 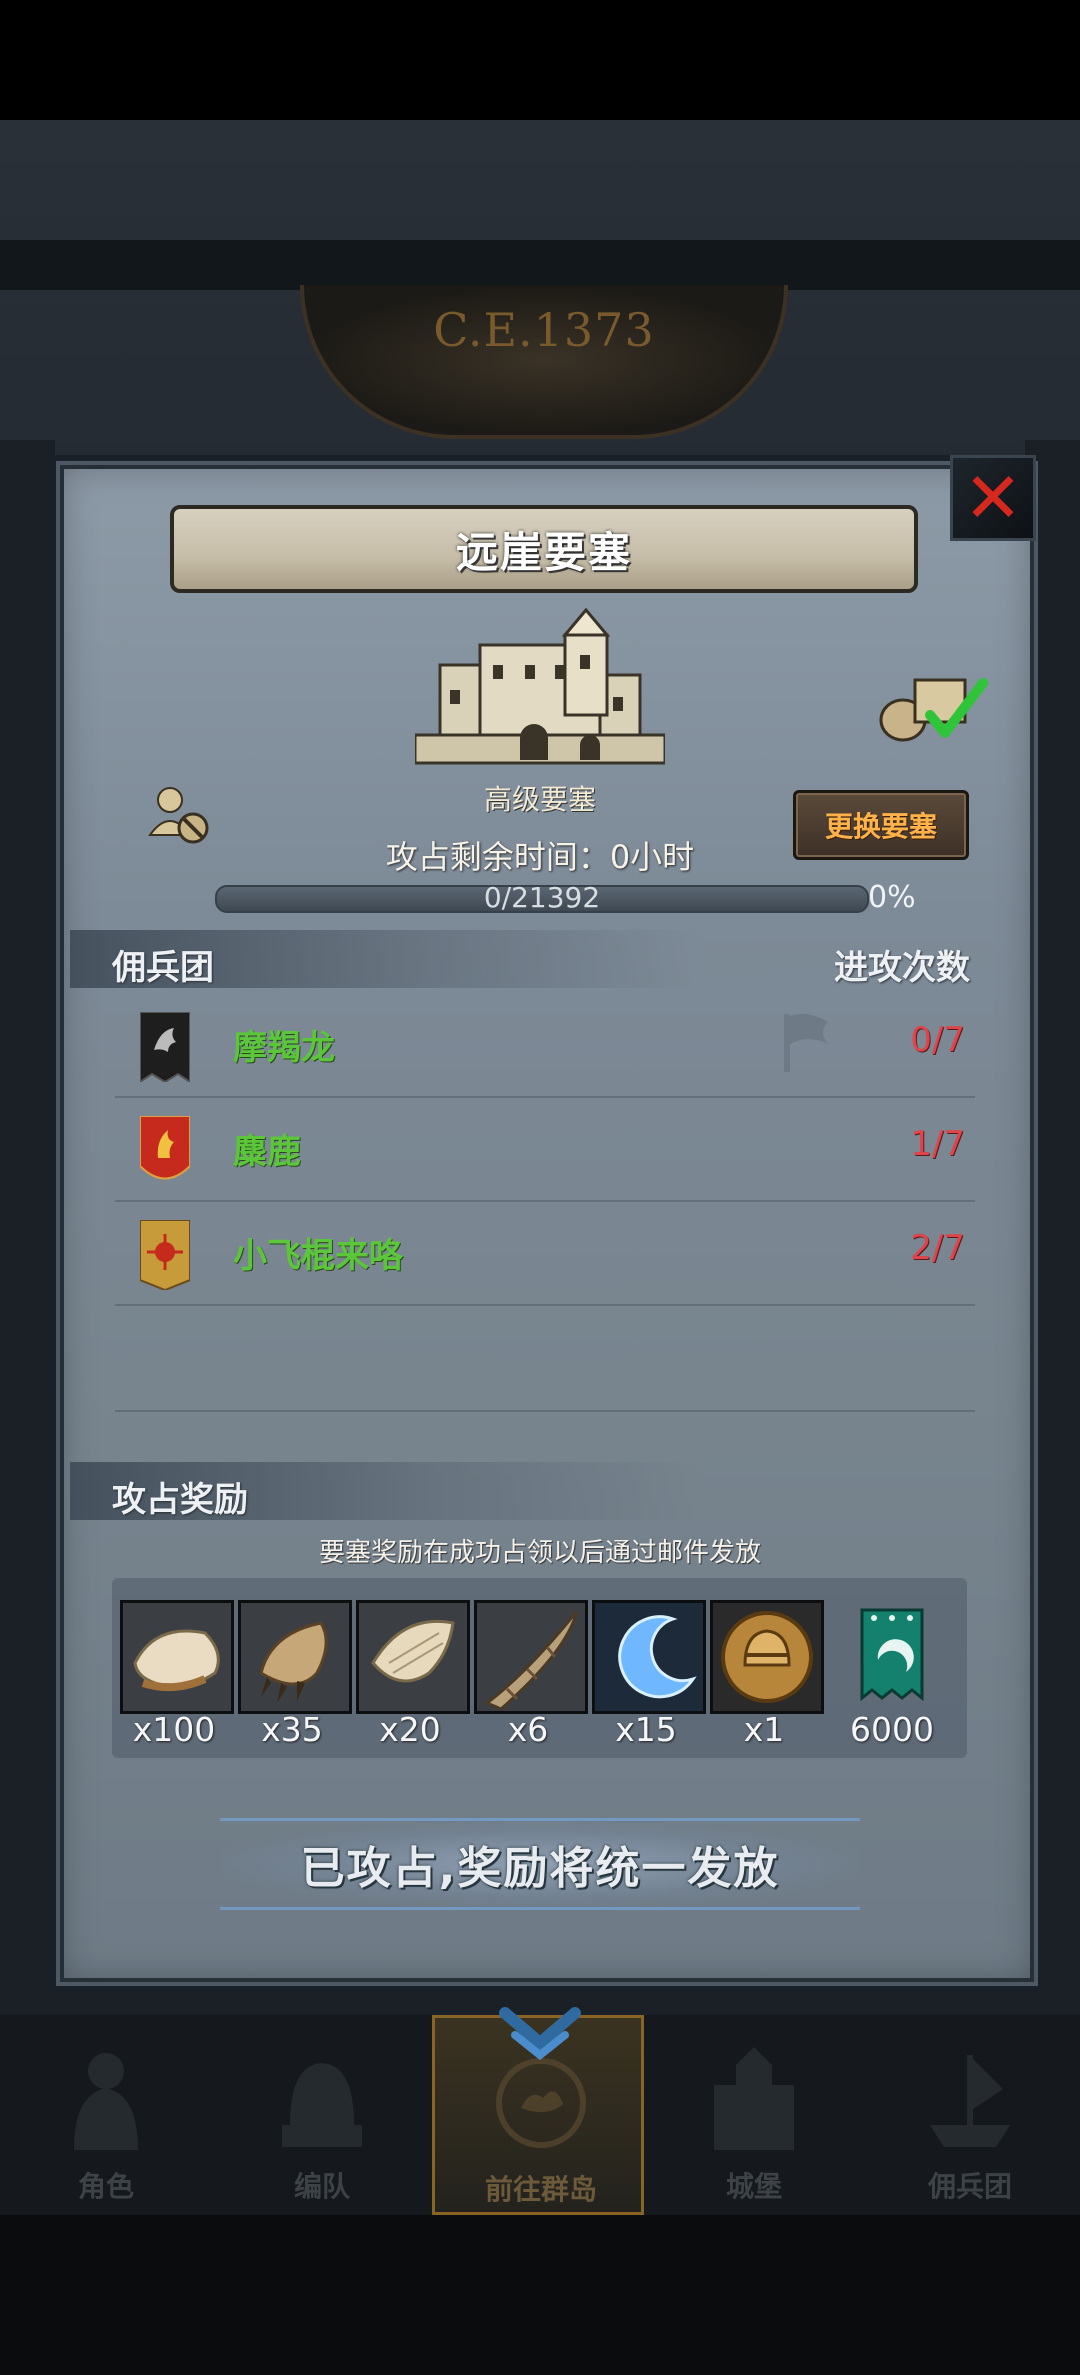 I want to click on fortress-title: 远崖要塞, so click(x=543, y=552).